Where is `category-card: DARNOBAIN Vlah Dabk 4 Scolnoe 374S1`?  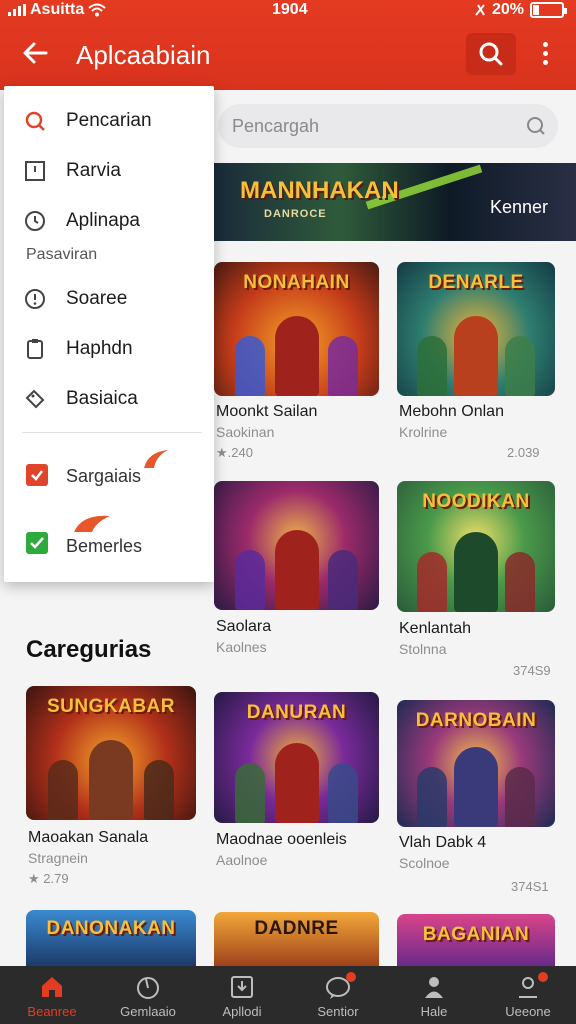
category-card: DARNOBAIN Vlah Dabk 4 Scolnoe 374S1 is located at coordinates (482, 800).